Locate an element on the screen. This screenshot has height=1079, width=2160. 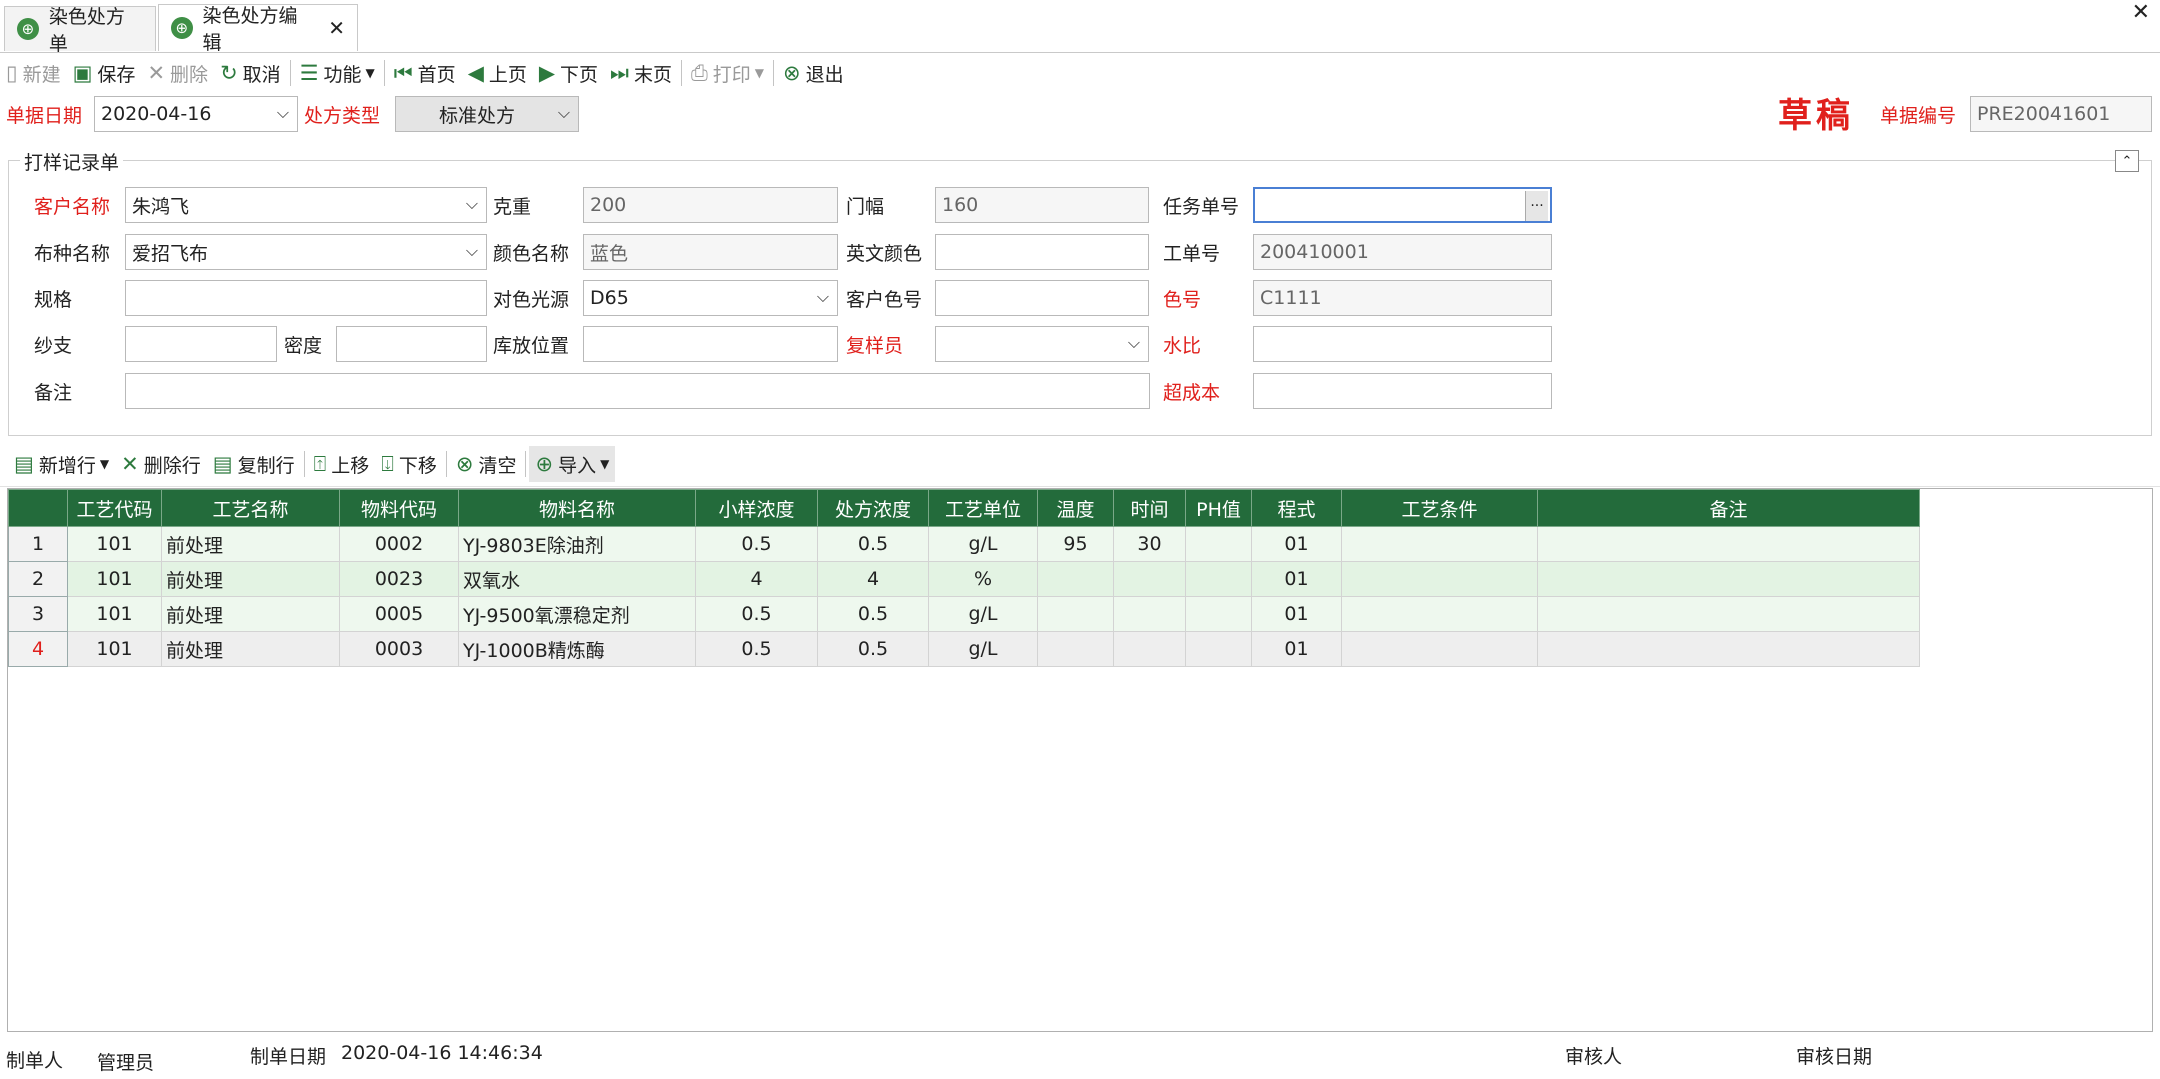
english-color-field is located at coordinates (1042, 252).